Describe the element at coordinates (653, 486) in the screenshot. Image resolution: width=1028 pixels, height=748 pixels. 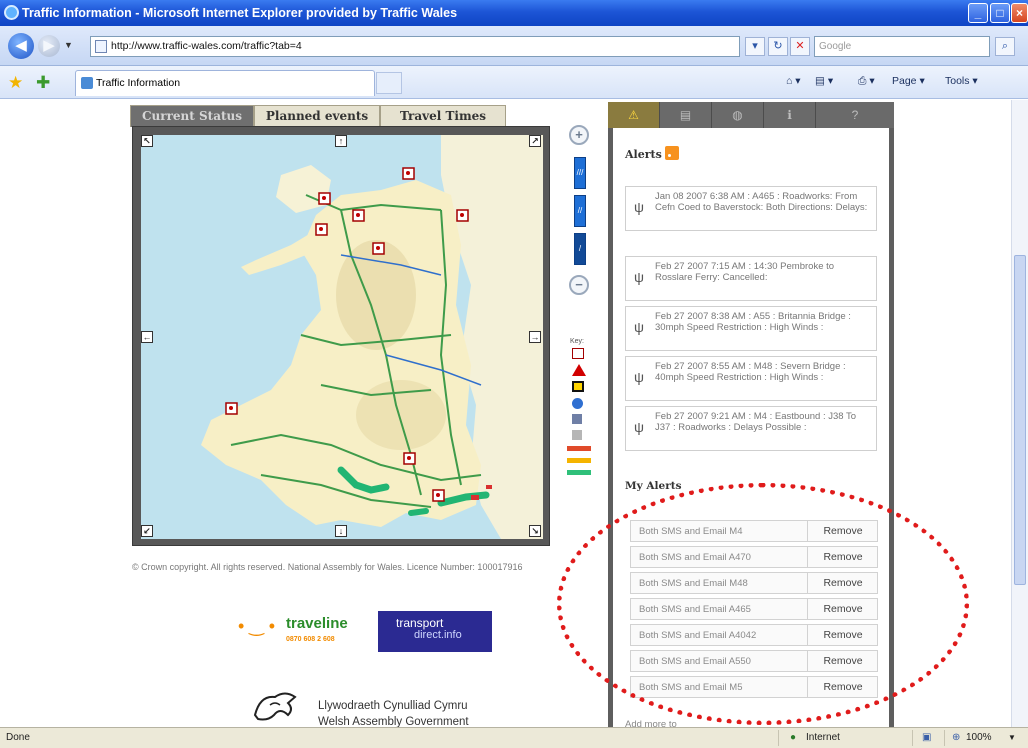
I see `my-alerts-heading: My Alerts` at that location.